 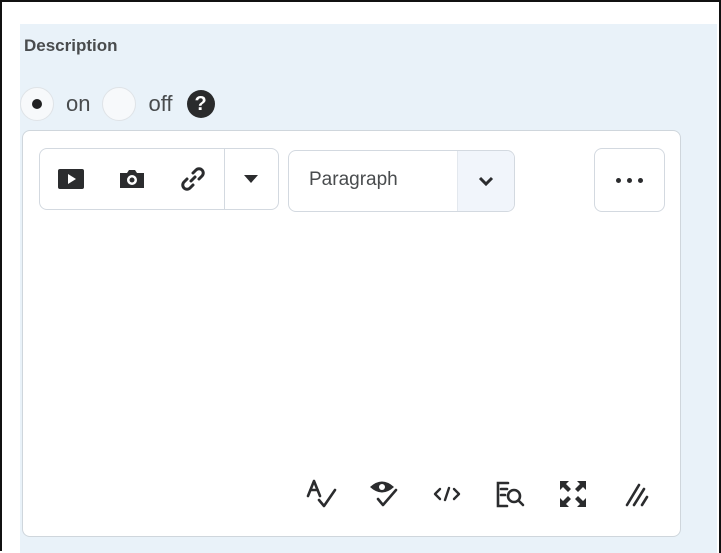 I want to click on source-code-icon, so click(x=447, y=494).